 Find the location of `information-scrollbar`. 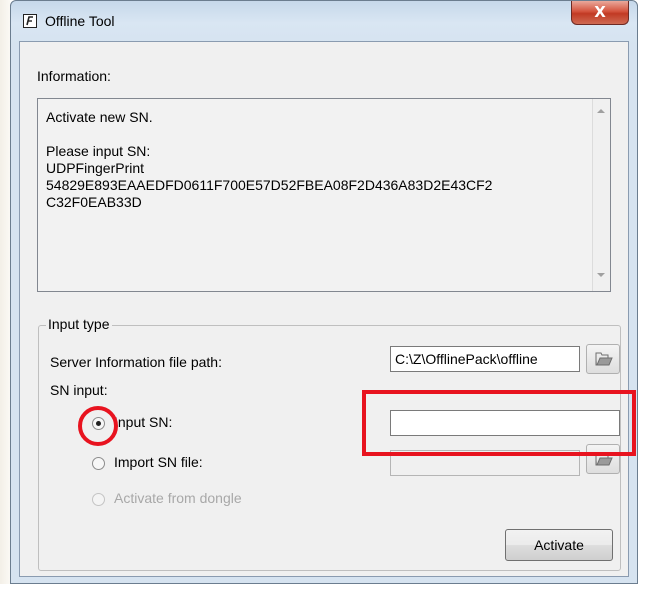

information-scrollbar is located at coordinates (601, 195).